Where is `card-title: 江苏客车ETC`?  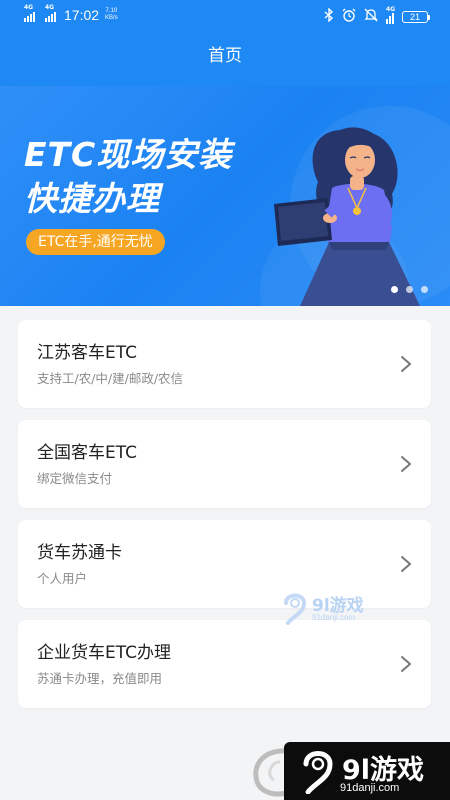 card-title: 江苏客车ETC is located at coordinates (87, 353).